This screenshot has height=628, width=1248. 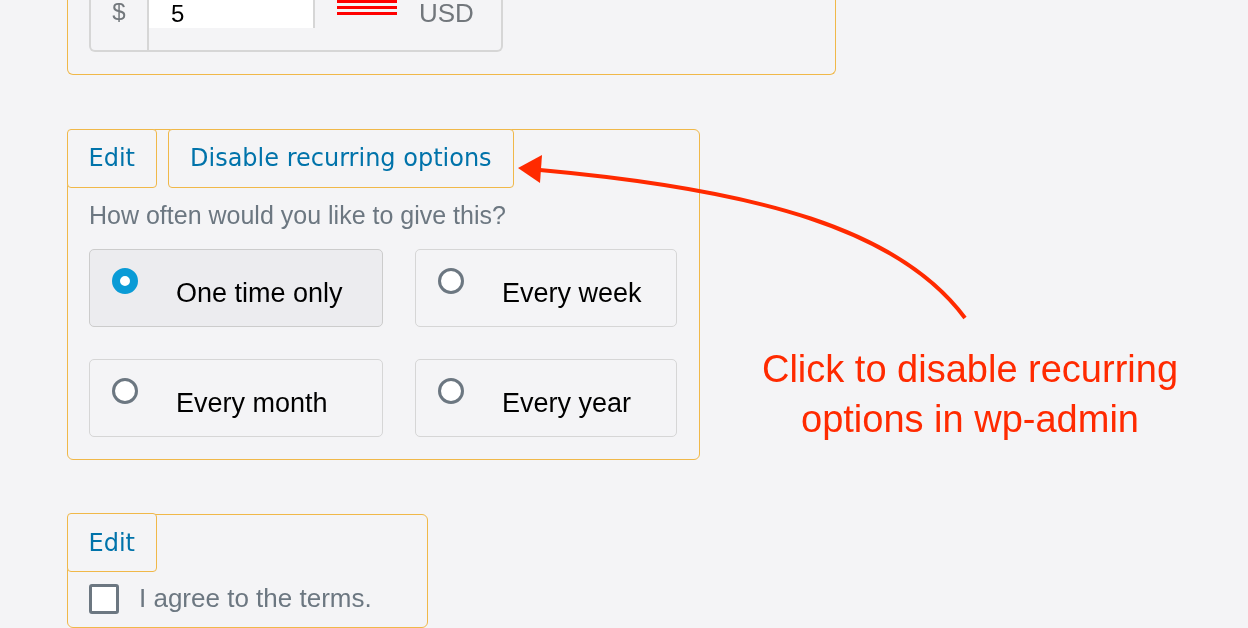 What do you see at coordinates (236, 397) in the screenshot?
I see `frequency-option: Every month` at bounding box center [236, 397].